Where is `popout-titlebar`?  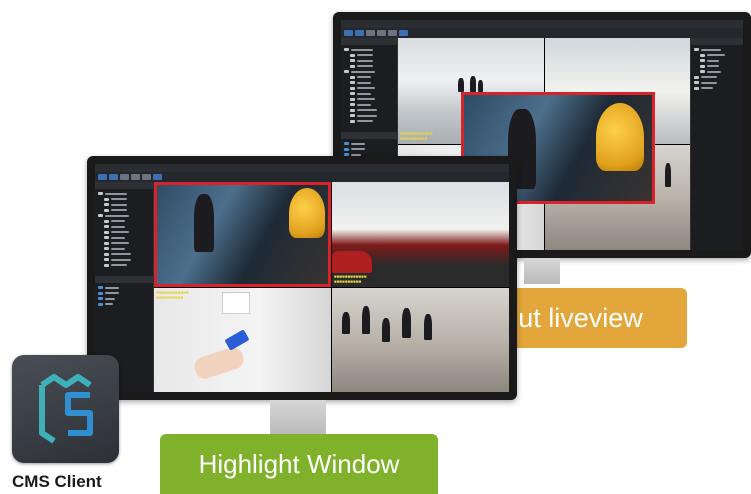 popout-titlebar is located at coordinates (542, 24).